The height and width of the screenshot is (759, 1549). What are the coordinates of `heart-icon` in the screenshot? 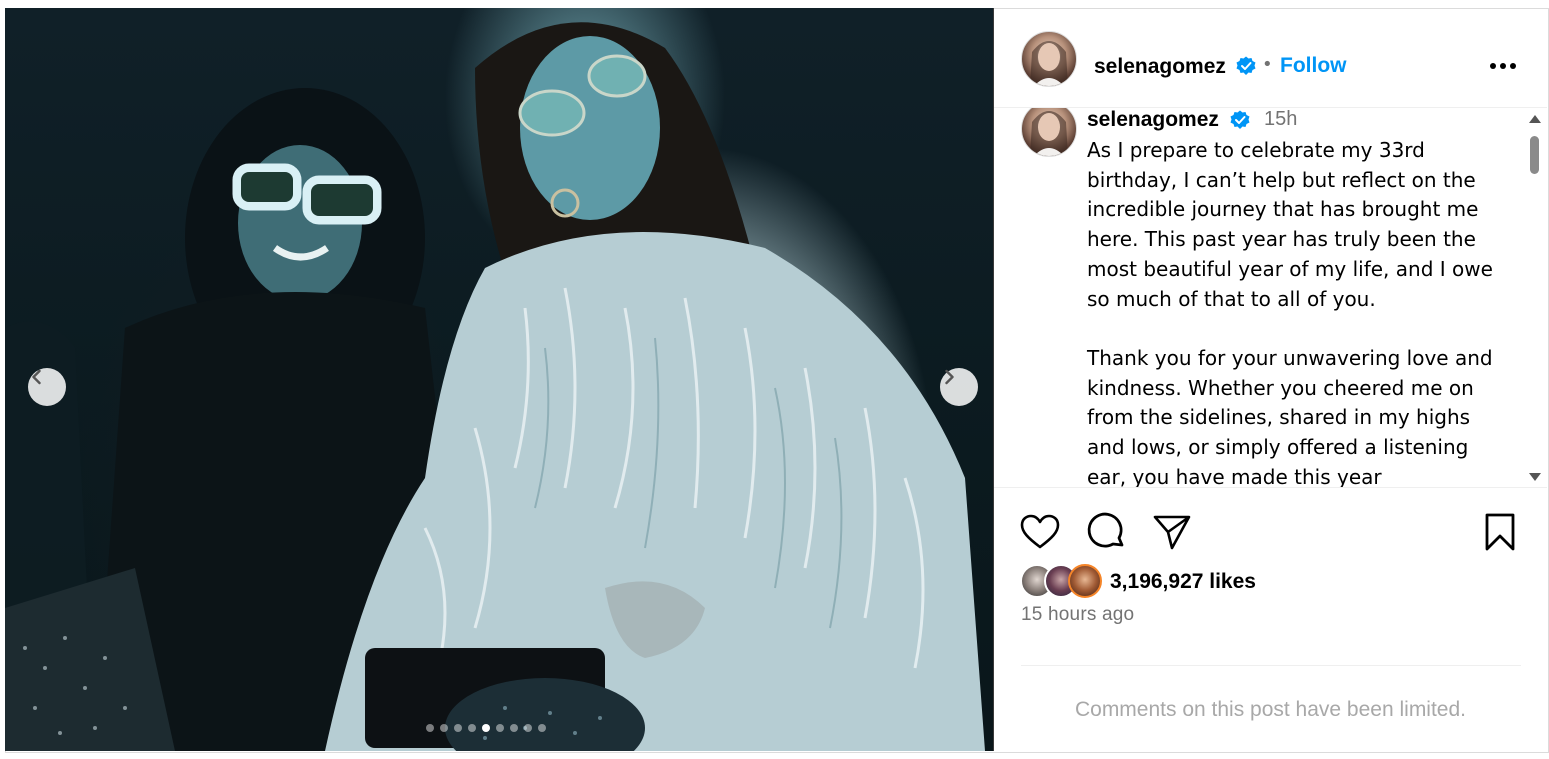 It's located at (1040, 531).